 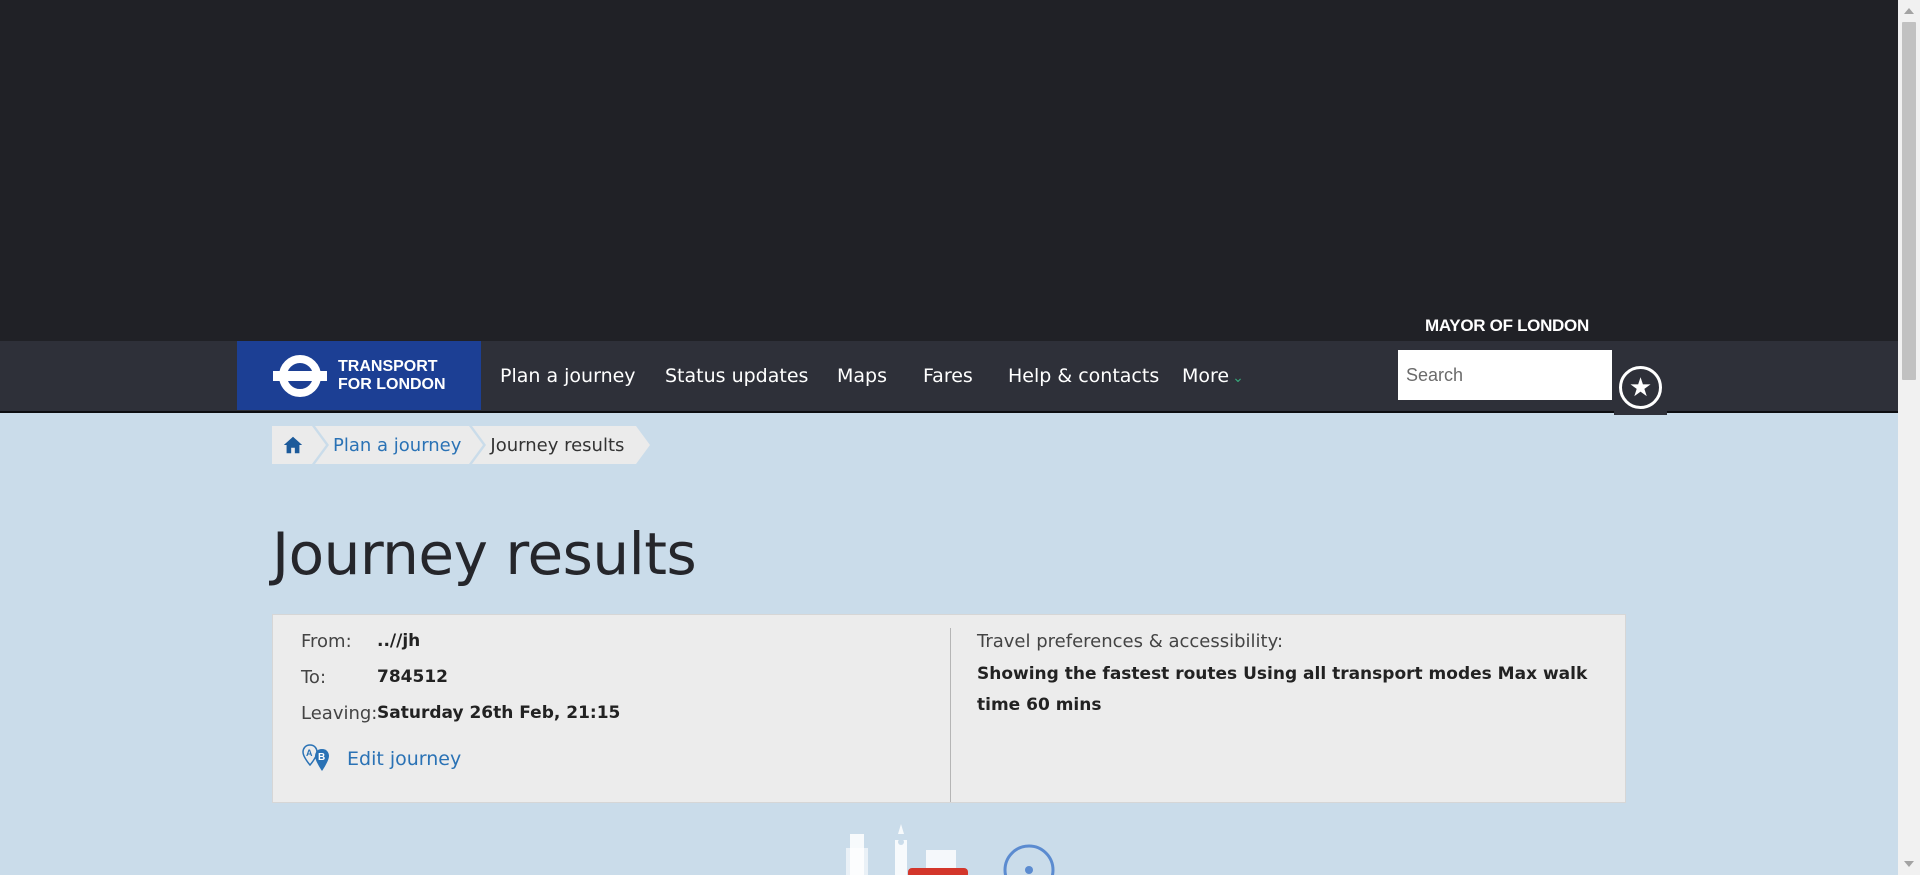 I want to click on edit-journey-label: Edit journey, so click(x=404, y=759).